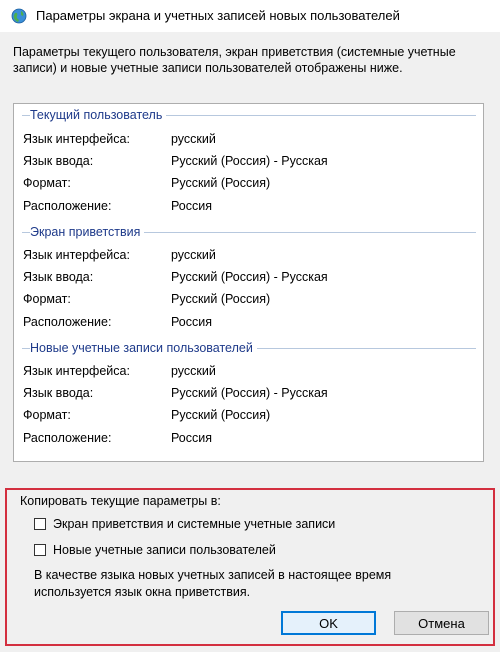 Image resolution: width=500 pixels, height=652 pixels. What do you see at coordinates (19, 16) in the screenshot?
I see `globe-icon` at bounding box center [19, 16].